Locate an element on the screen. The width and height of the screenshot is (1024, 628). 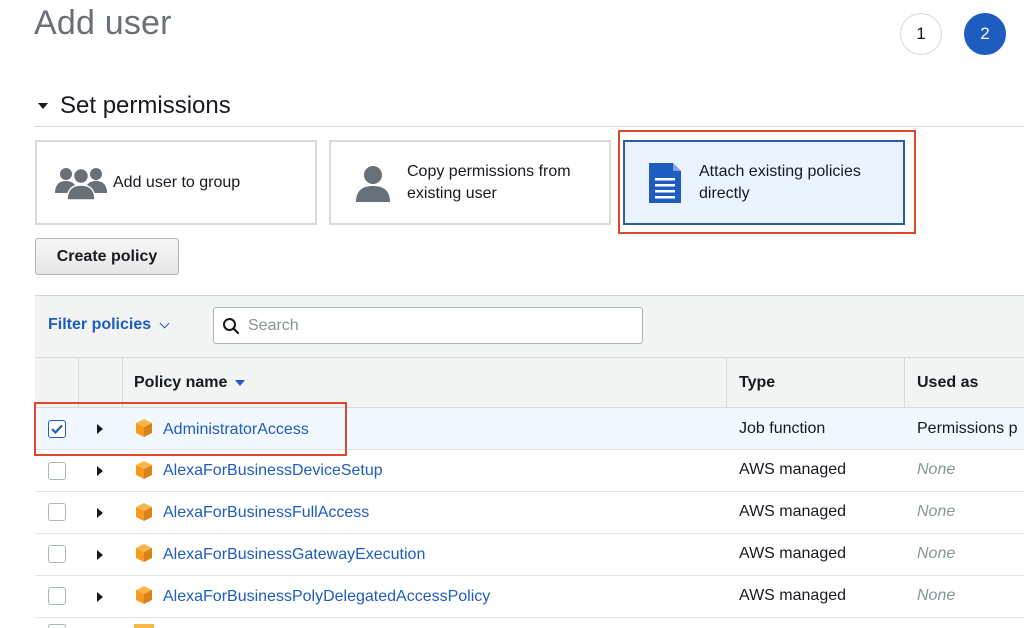
users-group-icon is located at coordinates (81, 184).